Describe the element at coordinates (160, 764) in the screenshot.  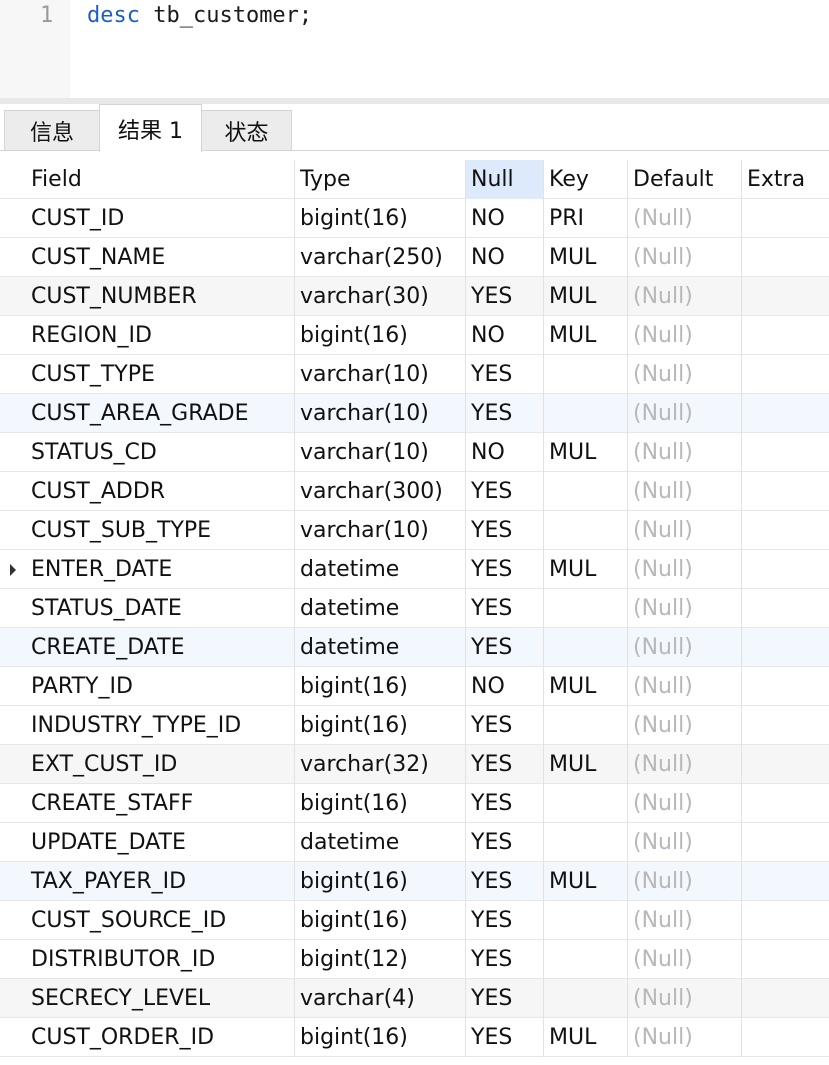
I see `cell-field: EXT_CUST_ID` at that location.